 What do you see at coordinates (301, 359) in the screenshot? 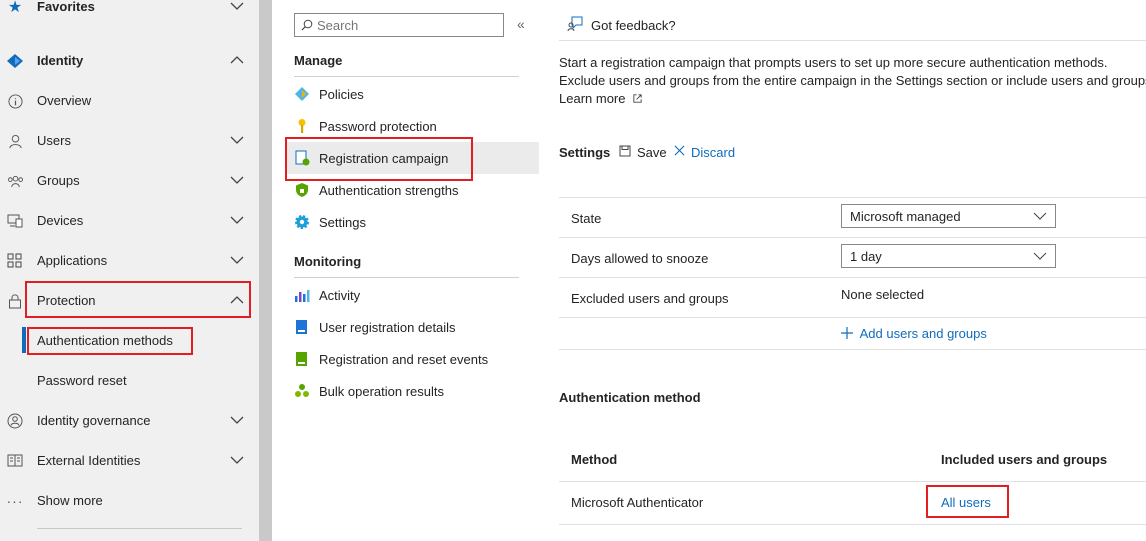
I see `events-icon` at bounding box center [301, 359].